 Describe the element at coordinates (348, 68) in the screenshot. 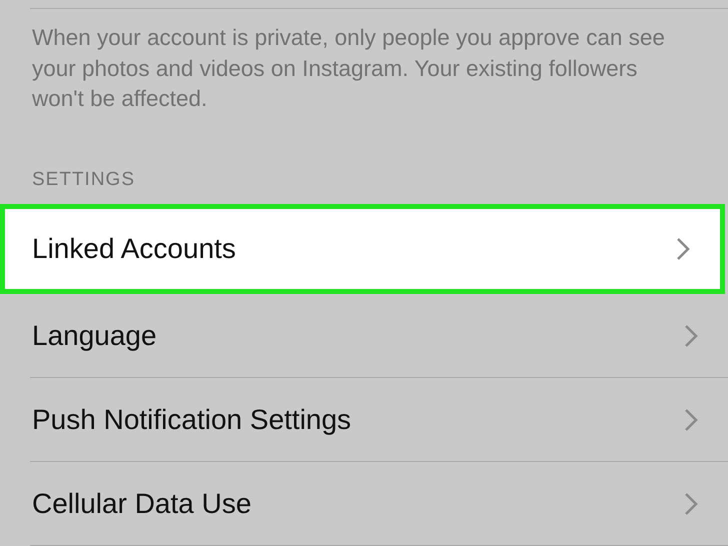

I see `privacy-description: When your account is private, only people you approve can see your photos and videos on Instagram. Your existing followers won't be affected.` at that location.